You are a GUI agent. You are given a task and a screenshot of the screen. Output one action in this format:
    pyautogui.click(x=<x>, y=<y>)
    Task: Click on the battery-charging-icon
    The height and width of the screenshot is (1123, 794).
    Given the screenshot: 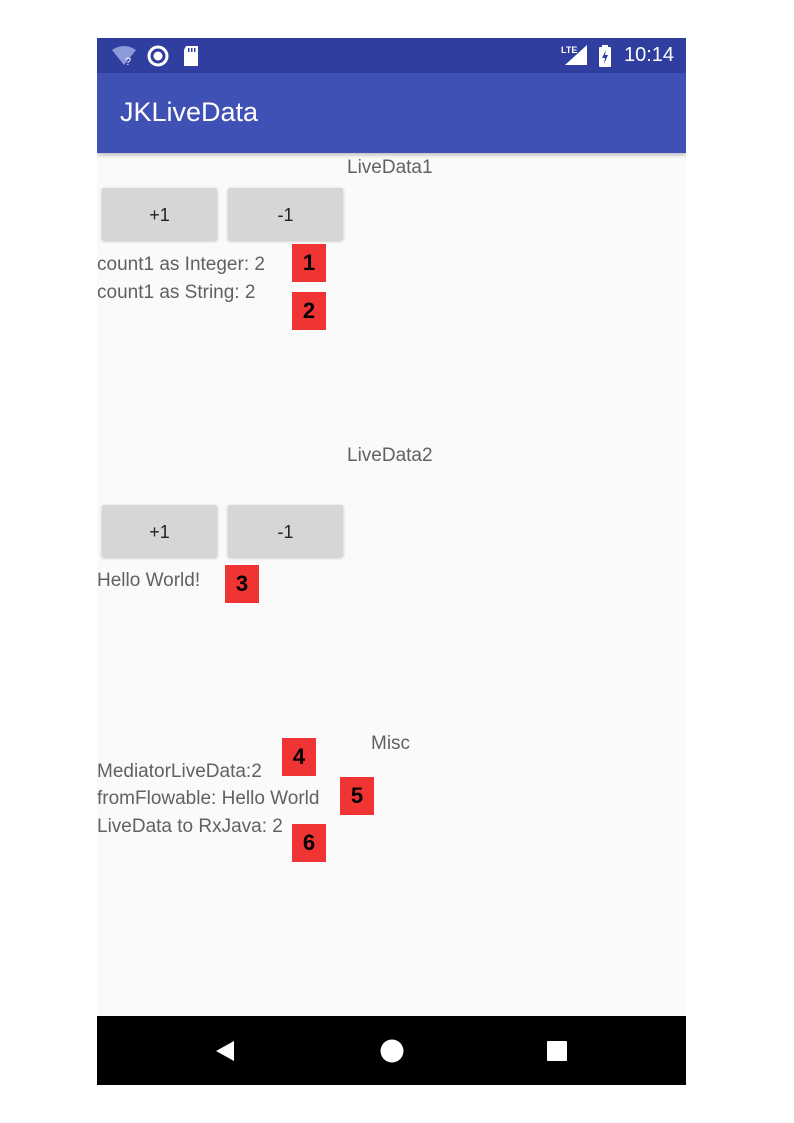 What is the action you would take?
    pyautogui.click(x=605, y=58)
    